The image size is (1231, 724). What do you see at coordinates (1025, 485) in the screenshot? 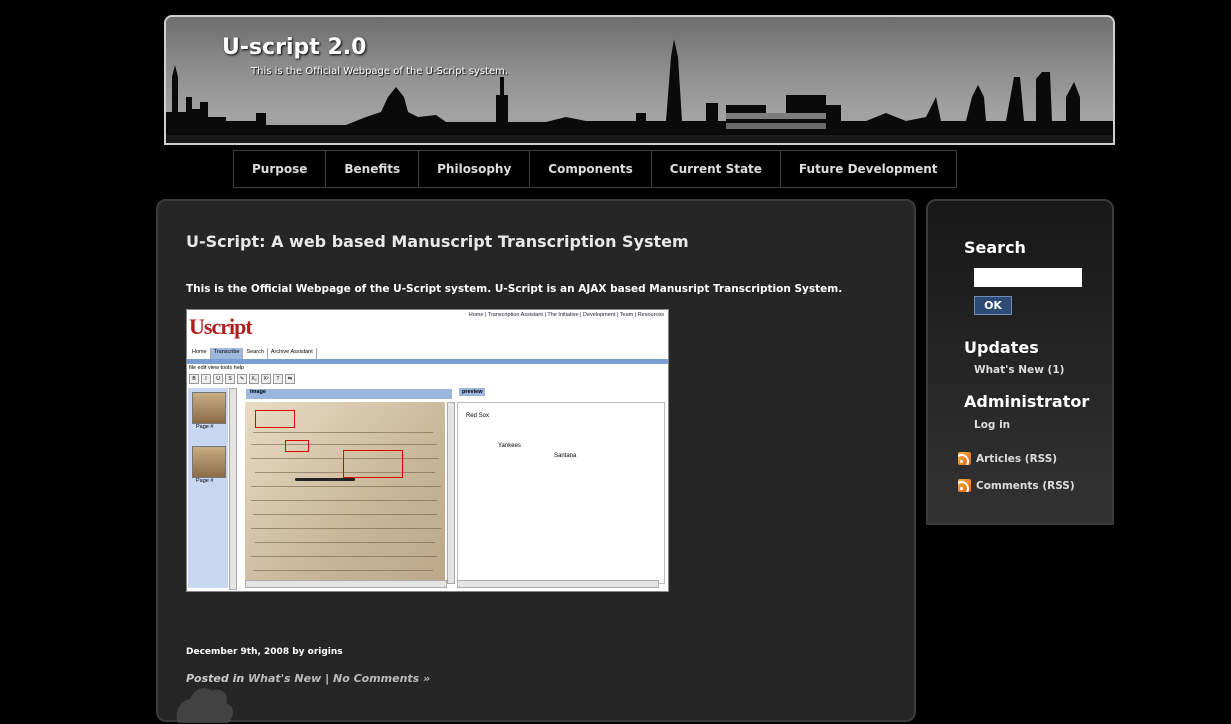
I see `comments-rss-label: Comments (RSS)` at bounding box center [1025, 485].